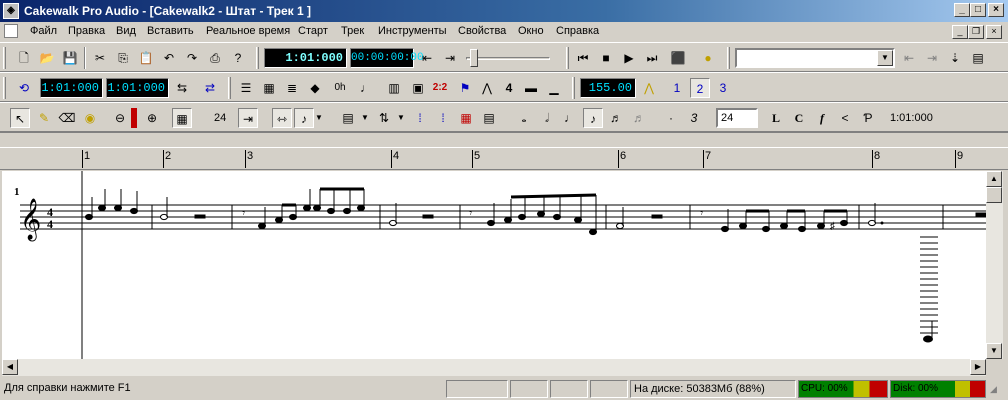  Describe the element at coordinates (182, 118) in the screenshot. I see `snap-grid-icon: ▦` at that location.